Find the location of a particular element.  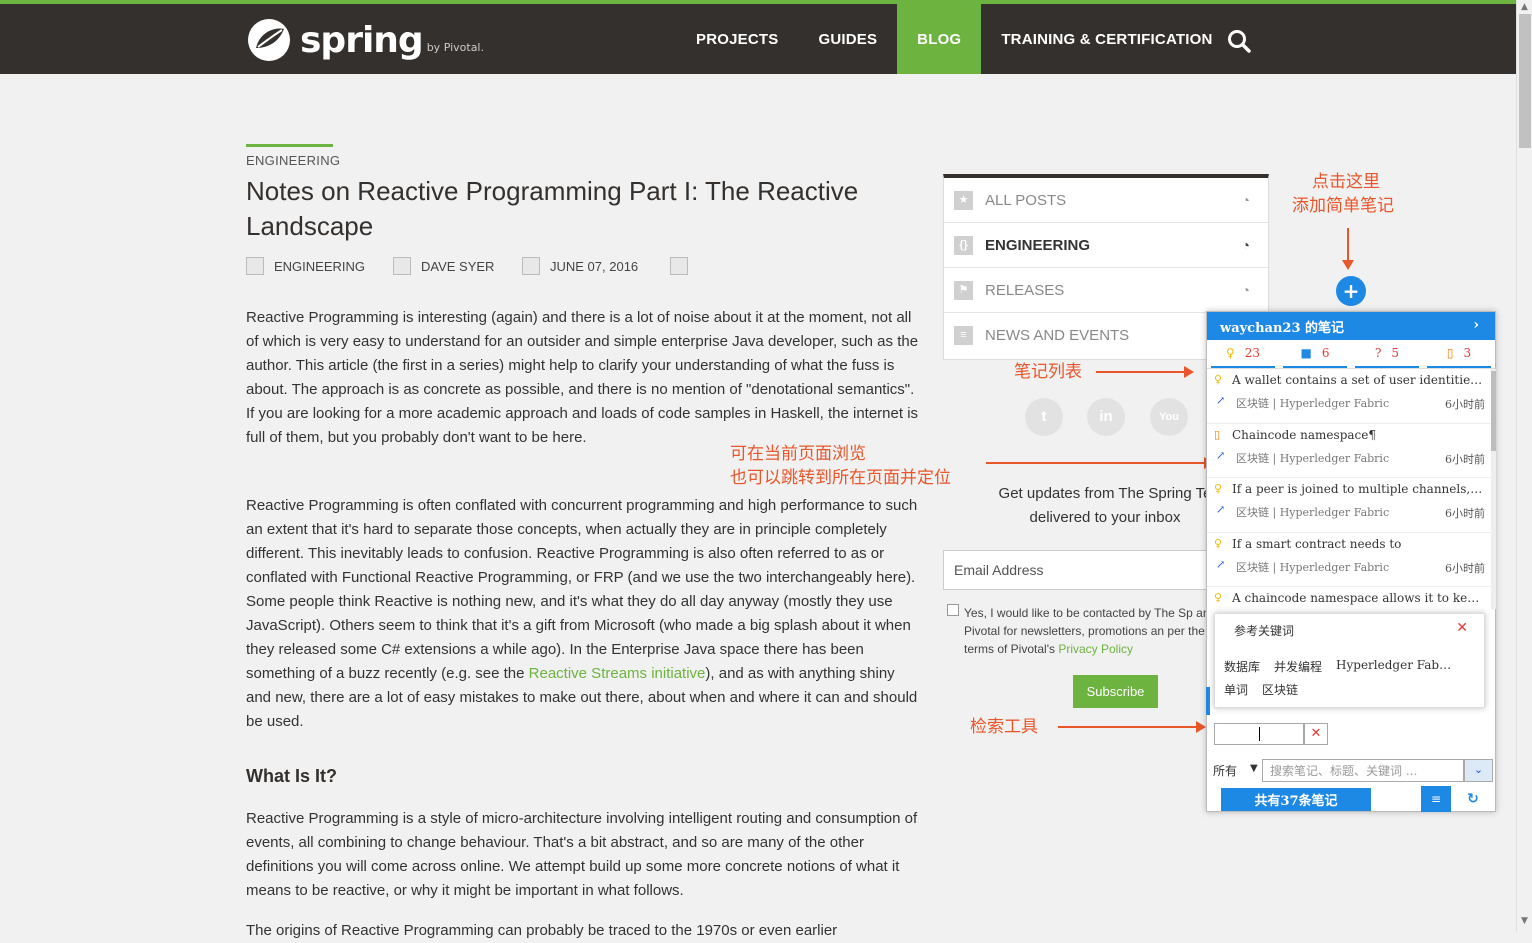

privacy-policy-link: Privacy Policy is located at coordinates (1095, 649).